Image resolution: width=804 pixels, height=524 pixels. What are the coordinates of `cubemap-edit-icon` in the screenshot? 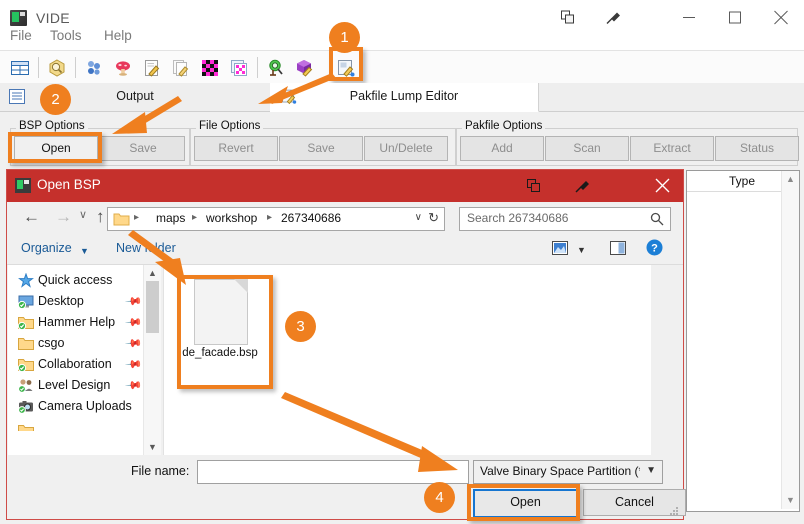 It's located at (305, 68).